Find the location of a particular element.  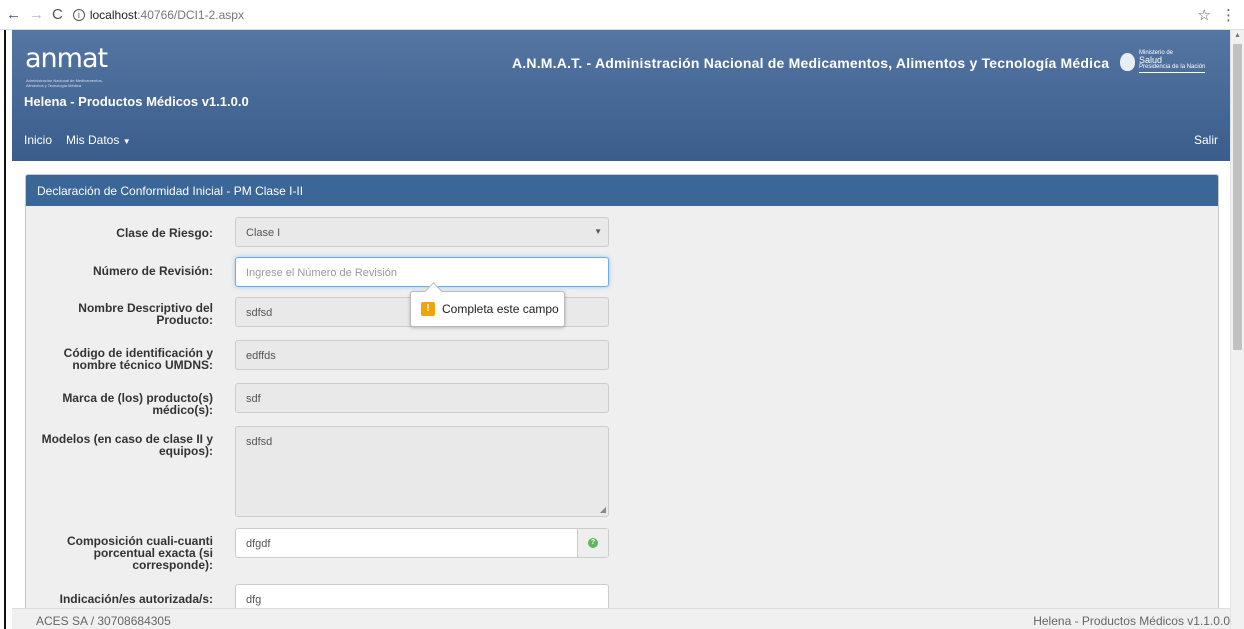

address-bar: i localhost:40766/DCI1-2.aspx is located at coordinates (158, 14).